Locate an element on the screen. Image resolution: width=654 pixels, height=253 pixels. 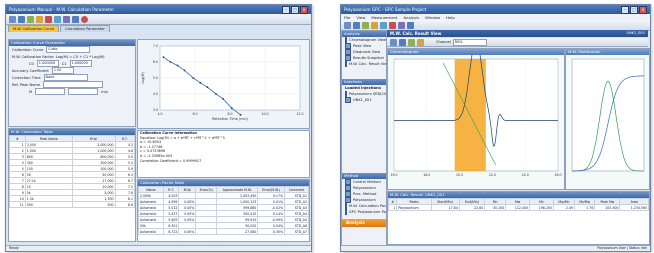
refresh-icon is located at coordinates (383, 25).